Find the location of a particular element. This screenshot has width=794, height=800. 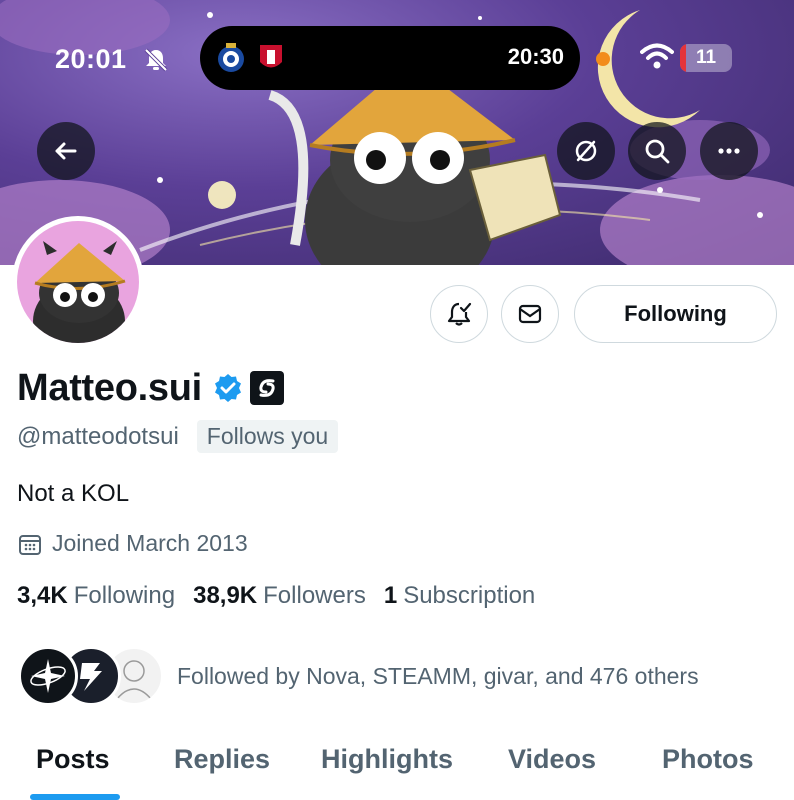

avatar-image is located at coordinates (78, 282).